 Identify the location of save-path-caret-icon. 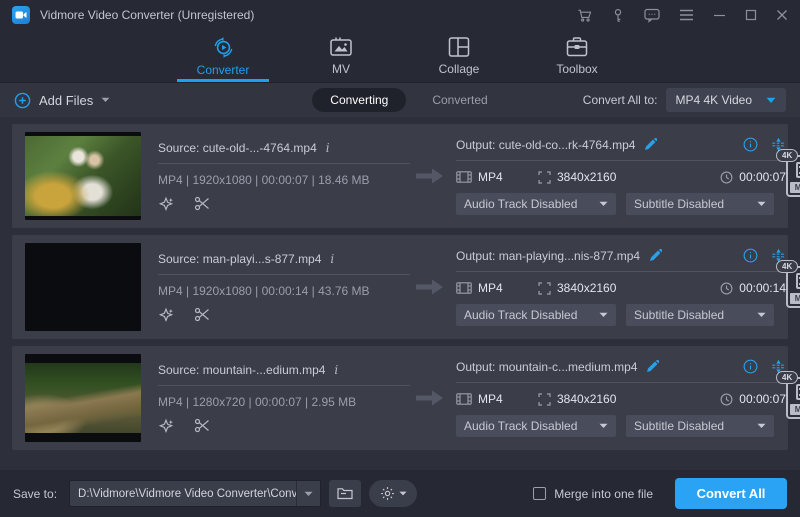
(308, 493).